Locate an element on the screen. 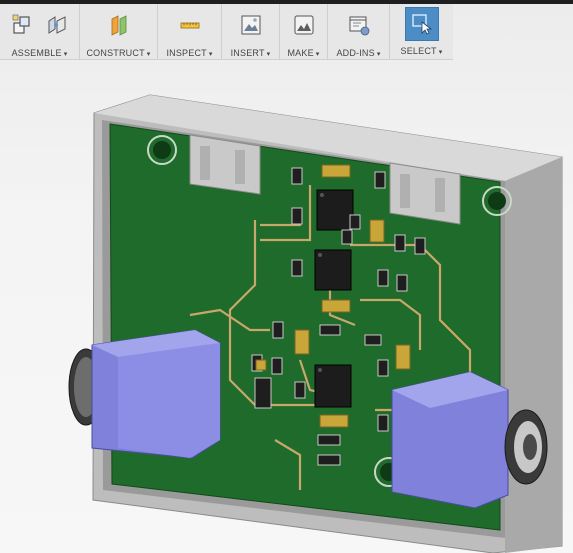 Image resolution: width=573 pixels, height=553 pixels. joint-icon is located at coordinates (57, 25).